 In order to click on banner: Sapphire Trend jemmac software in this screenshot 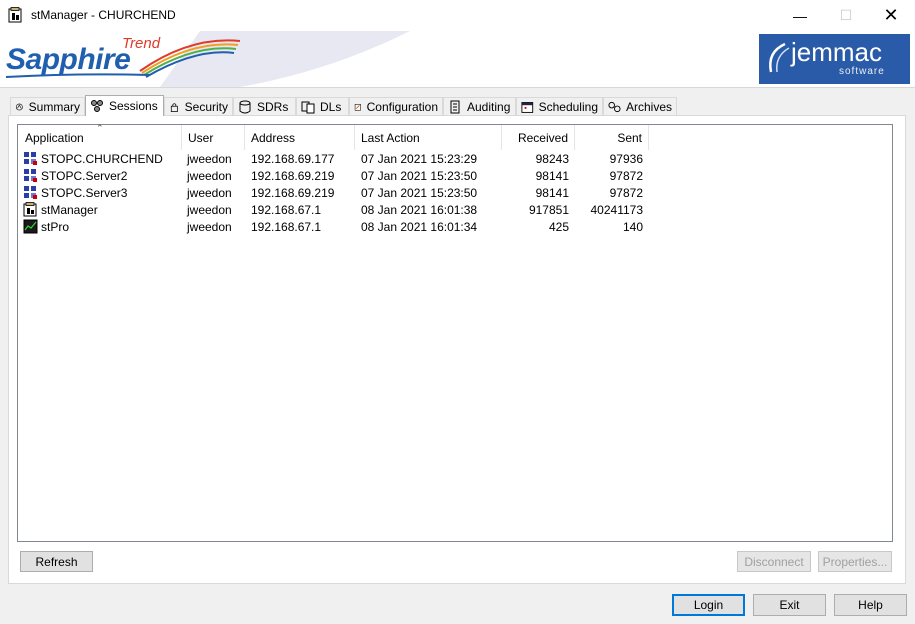, I will do `click(457, 59)`.